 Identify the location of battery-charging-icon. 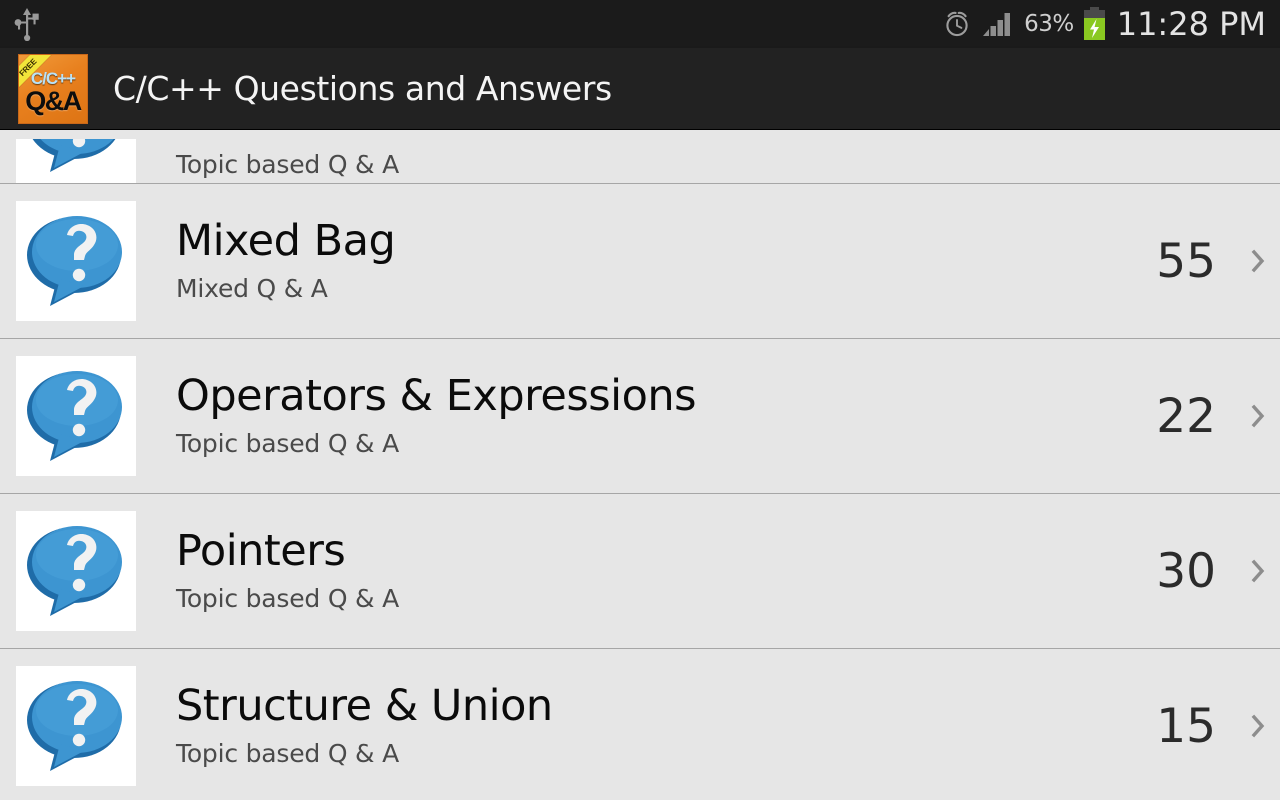
(1094, 24).